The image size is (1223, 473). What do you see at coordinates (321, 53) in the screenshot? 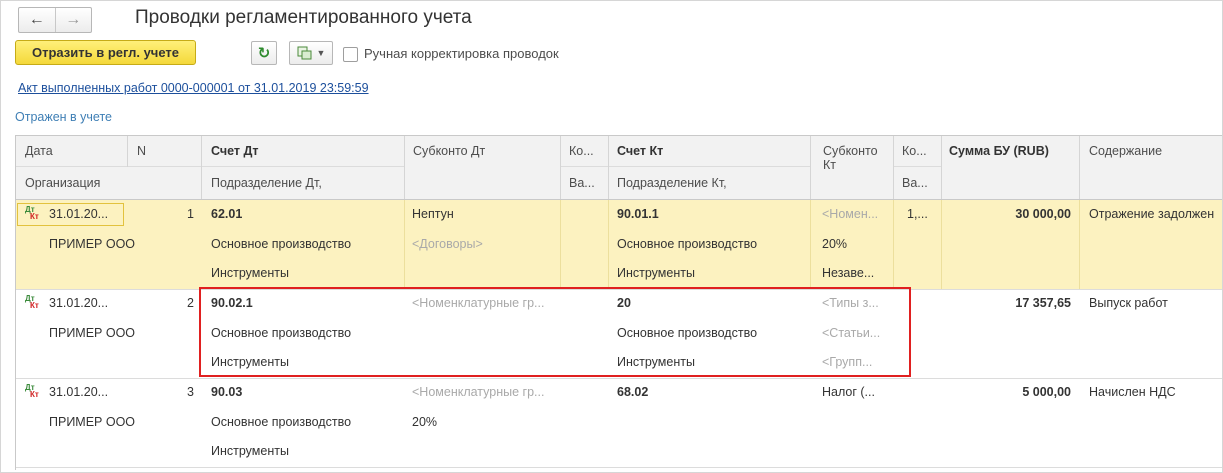
I see `chevron-down-icon: ▼` at bounding box center [321, 53].